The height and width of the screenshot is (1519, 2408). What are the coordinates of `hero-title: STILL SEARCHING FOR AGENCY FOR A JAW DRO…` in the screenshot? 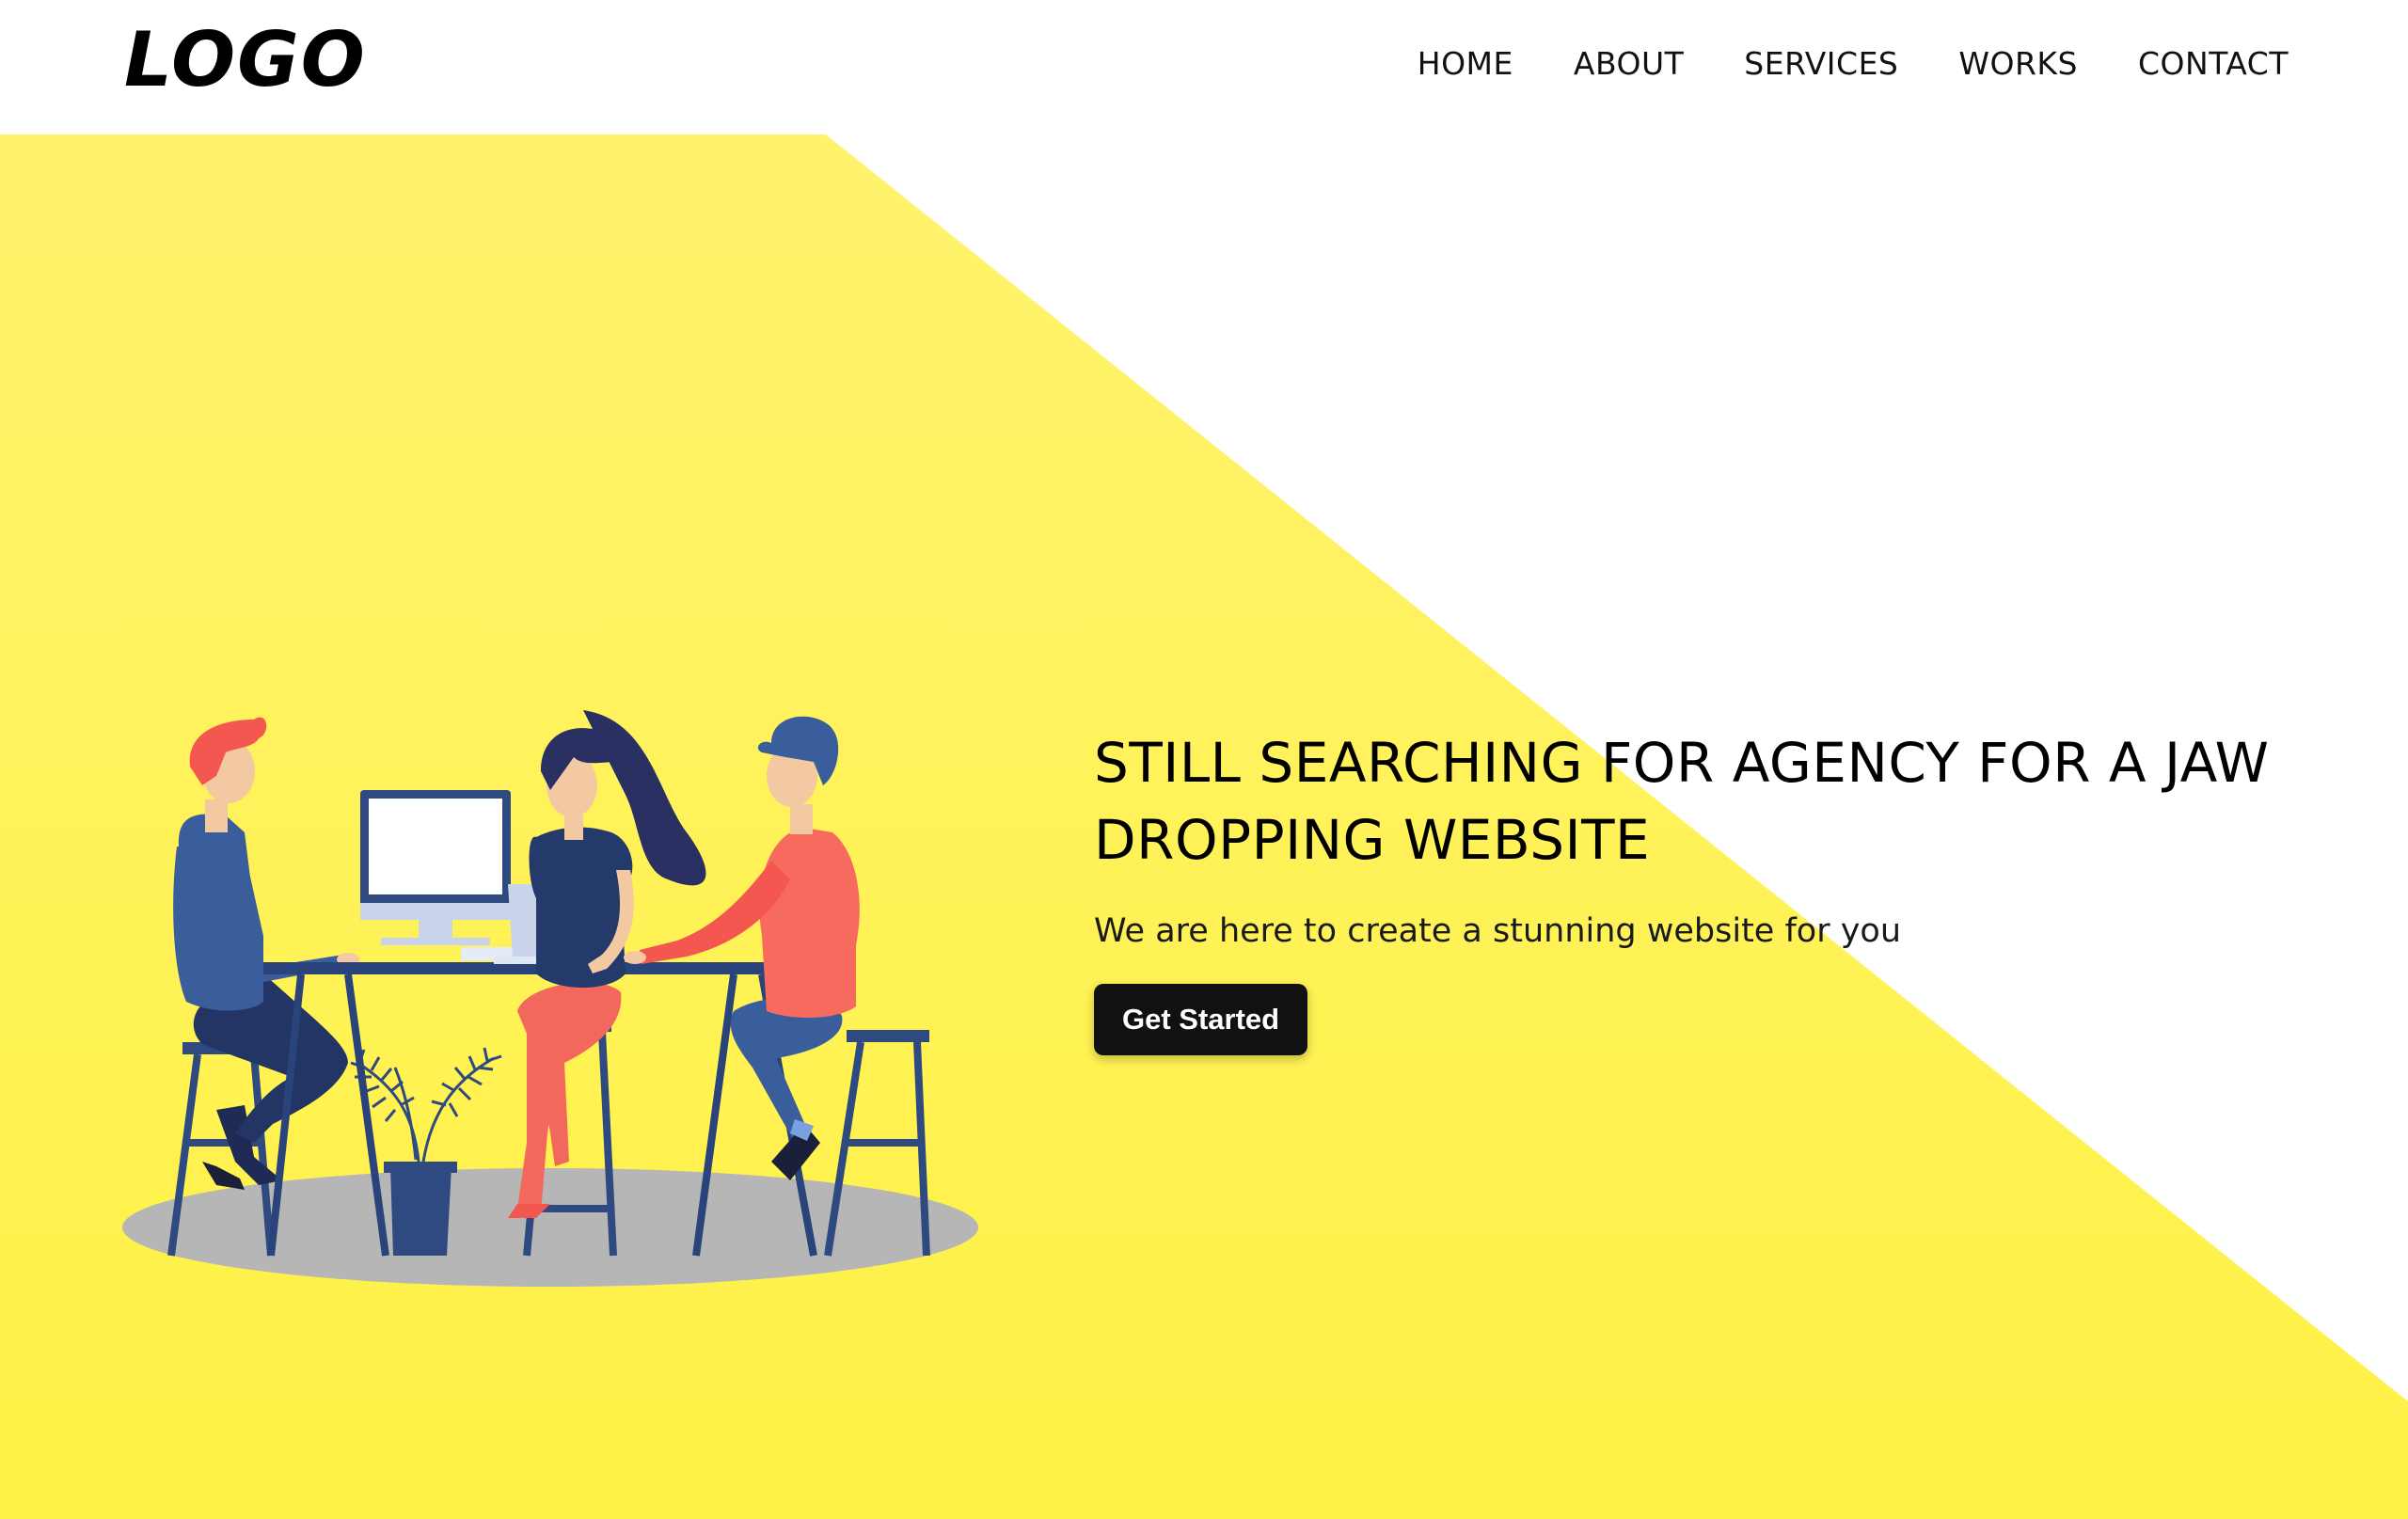 It's located at (1682, 801).